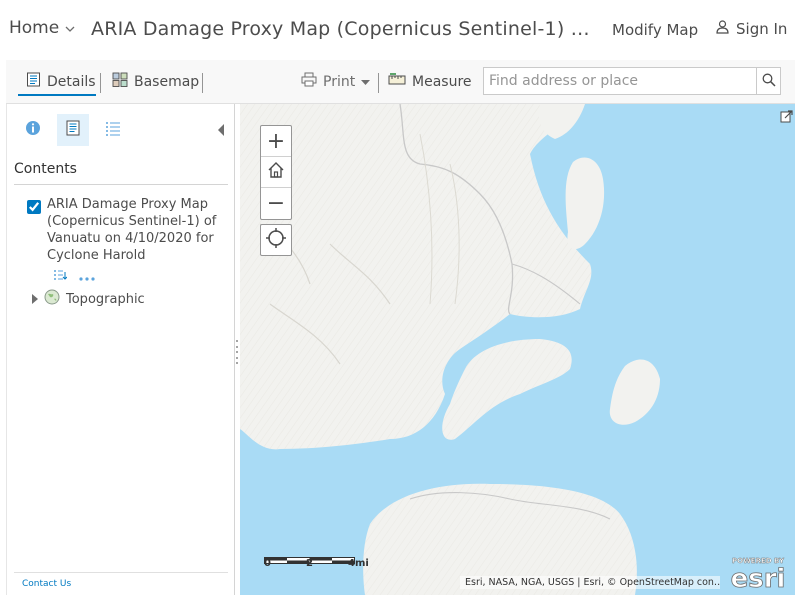  What do you see at coordinates (33, 81) in the screenshot?
I see `details-icon` at bounding box center [33, 81].